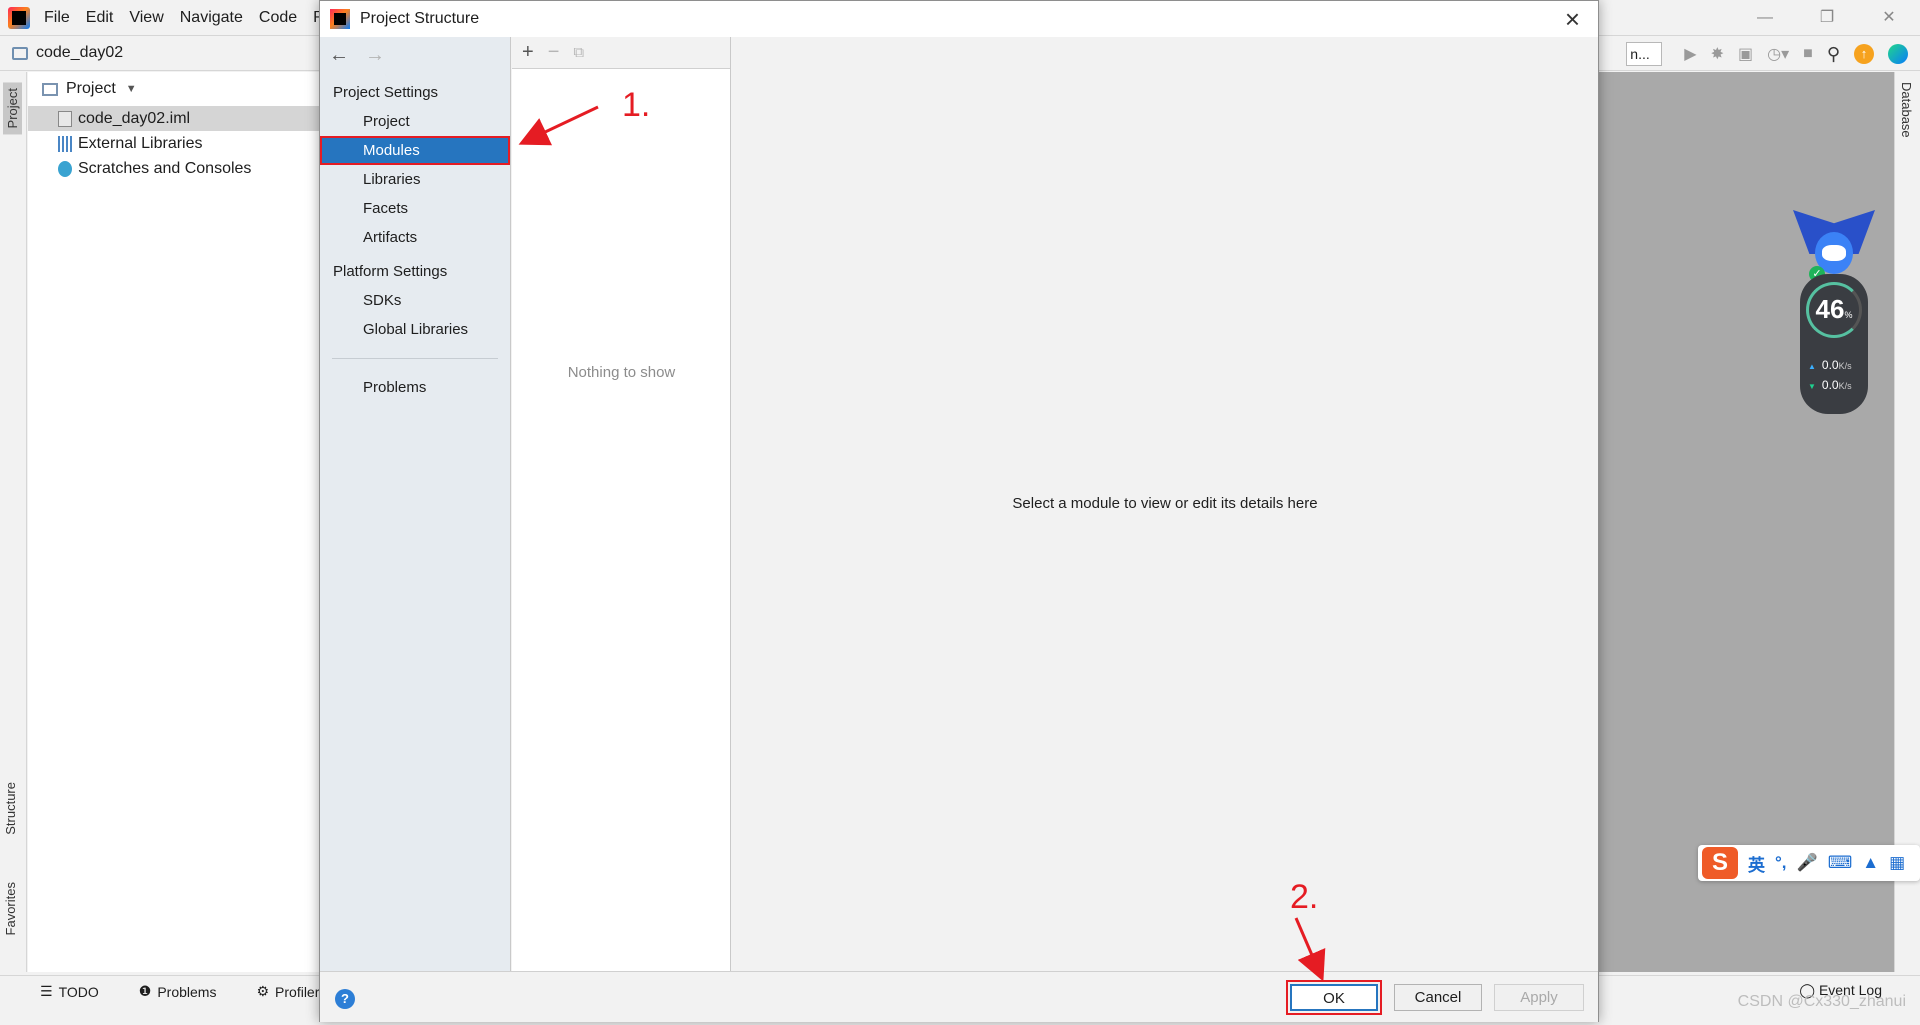 This screenshot has width=1920, height=1025. Describe the element at coordinates (554, 52) in the screenshot. I see `remove-icon: −` at that location.